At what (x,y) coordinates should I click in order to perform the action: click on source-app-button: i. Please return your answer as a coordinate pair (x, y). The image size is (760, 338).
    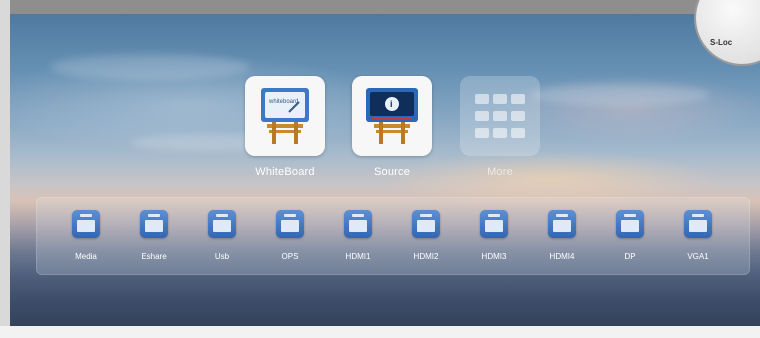
    Looking at the image, I should click on (392, 116).